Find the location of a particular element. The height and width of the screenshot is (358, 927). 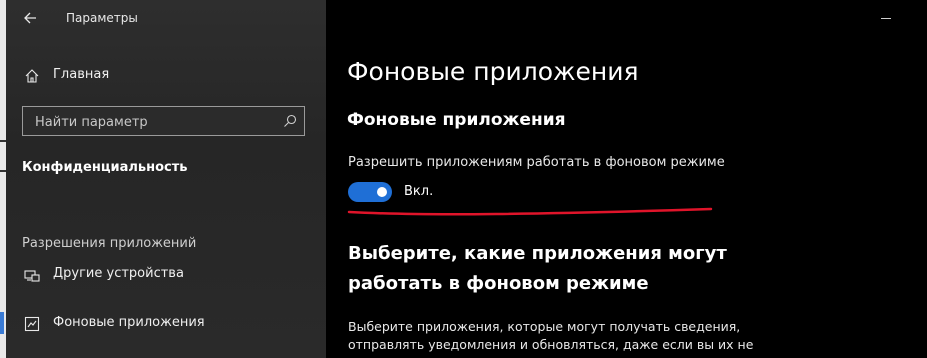

section-subtitle: Фоновые приложения is located at coordinates (456, 120).